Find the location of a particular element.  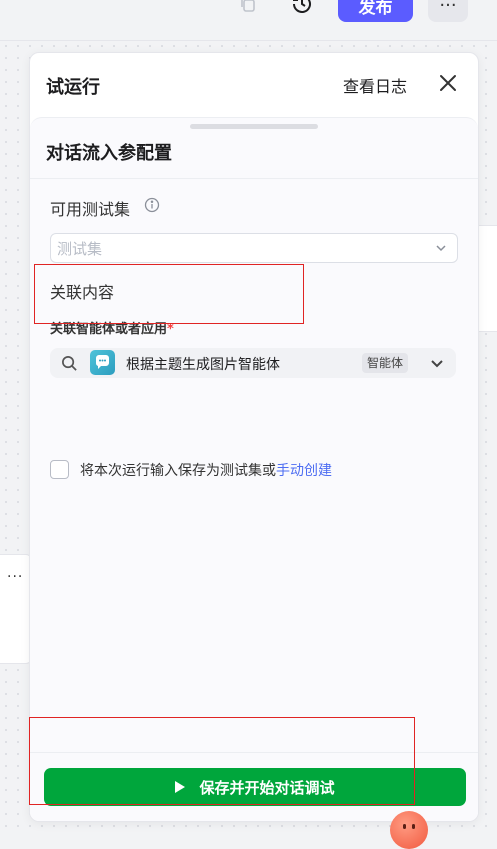

panel-title: 试运行 is located at coordinates (73, 87).